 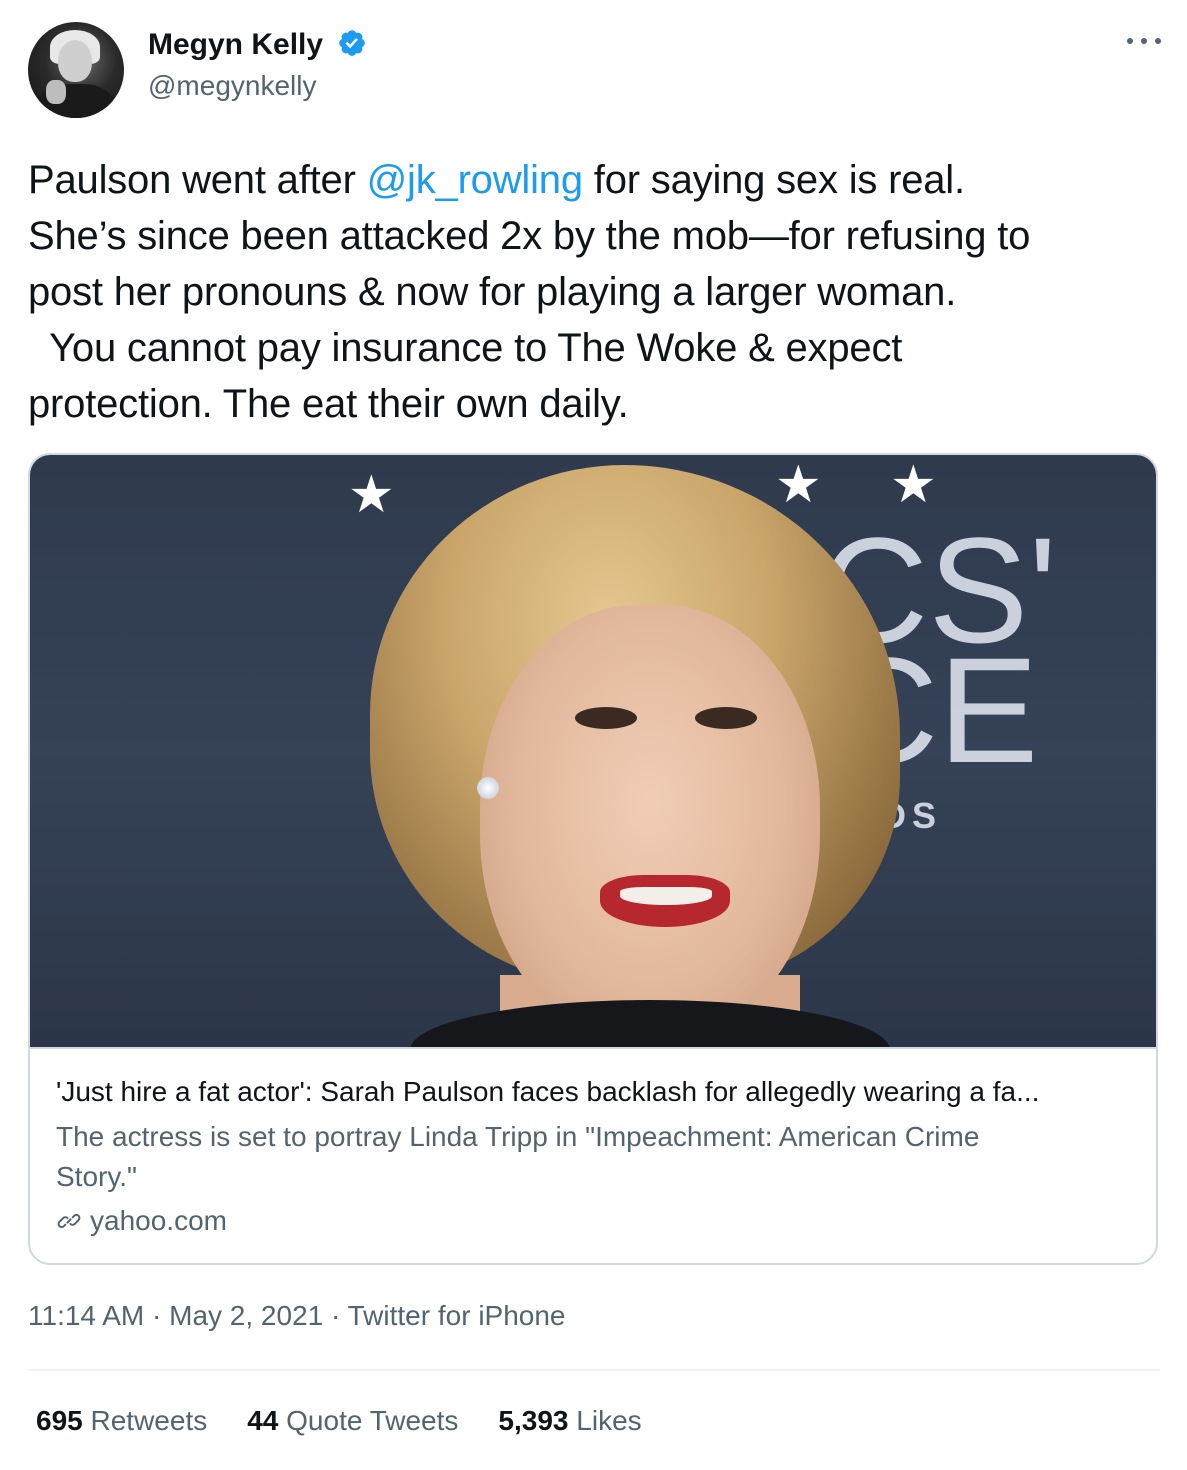 I want to click on mention-link: @jk_rowling, so click(x=475, y=180).